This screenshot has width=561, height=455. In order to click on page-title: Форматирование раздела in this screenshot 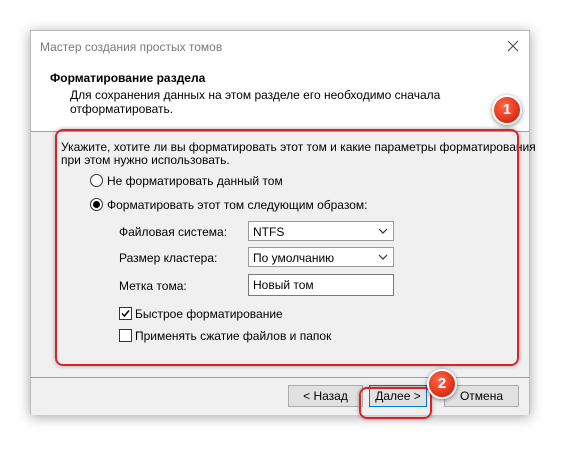, I will do `click(128, 78)`.